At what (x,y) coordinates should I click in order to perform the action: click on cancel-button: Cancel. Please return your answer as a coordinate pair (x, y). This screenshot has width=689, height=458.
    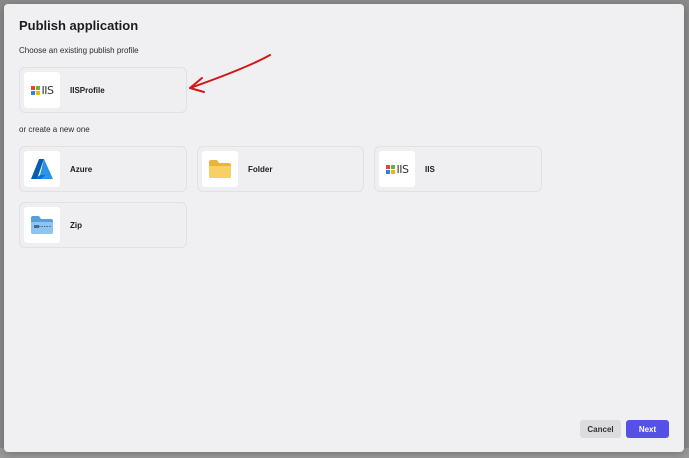
    Looking at the image, I should click on (600, 429).